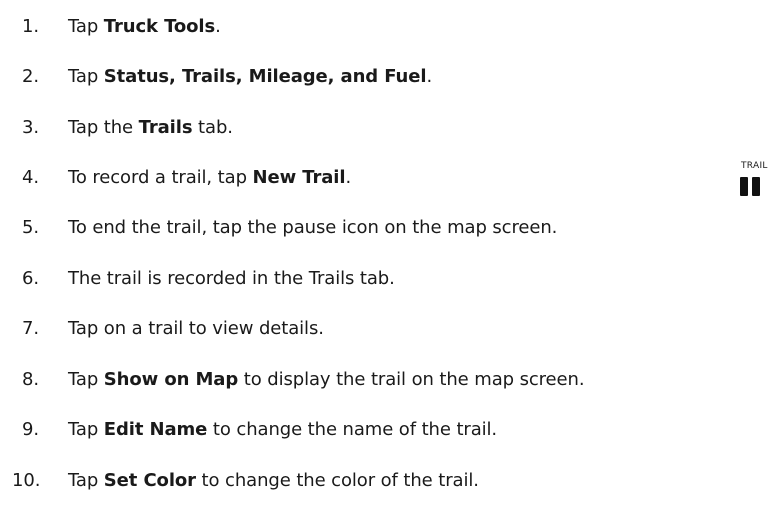  I want to click on step-number: 8., so click(30, 379).